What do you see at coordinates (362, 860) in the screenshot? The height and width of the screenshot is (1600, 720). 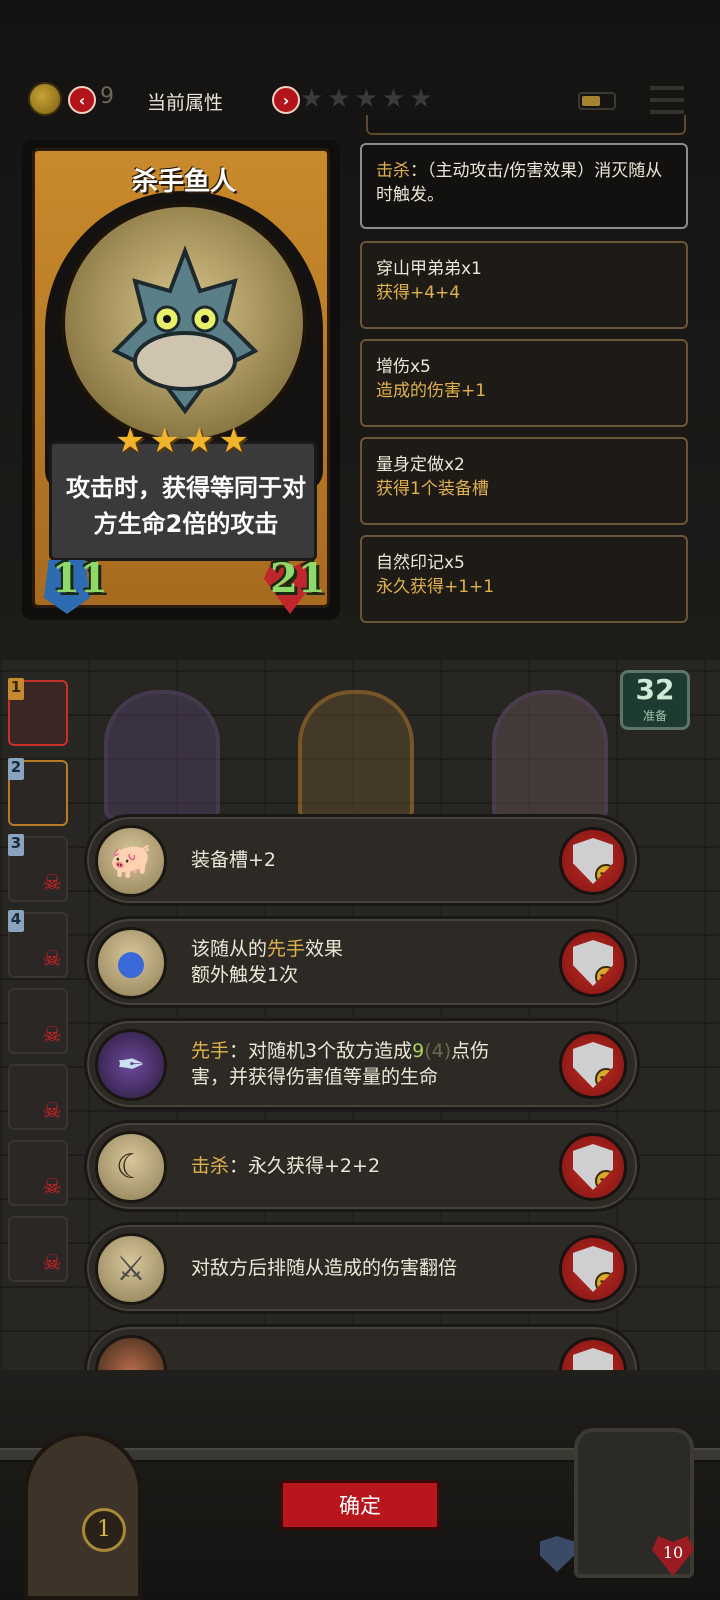 I see `equipment-row: 🐖 装备槽+2 −` at bounding box center [362, 860].